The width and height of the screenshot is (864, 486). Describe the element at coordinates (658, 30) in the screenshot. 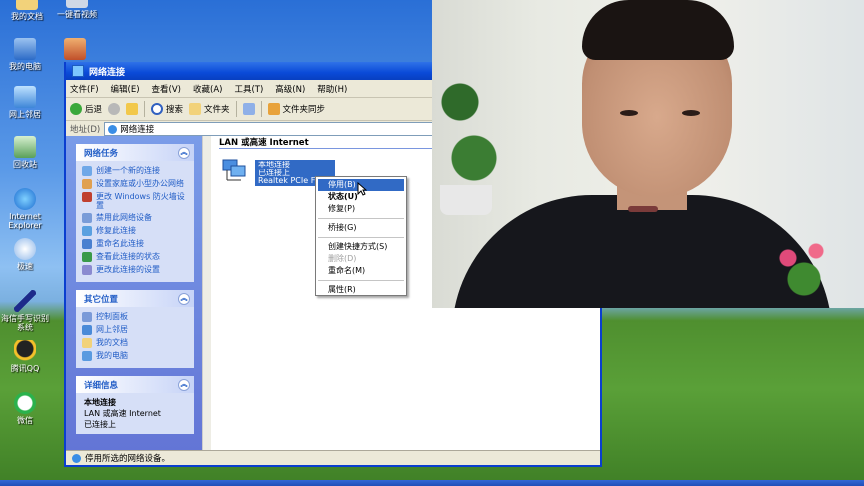

I see `person-hair` at that location.